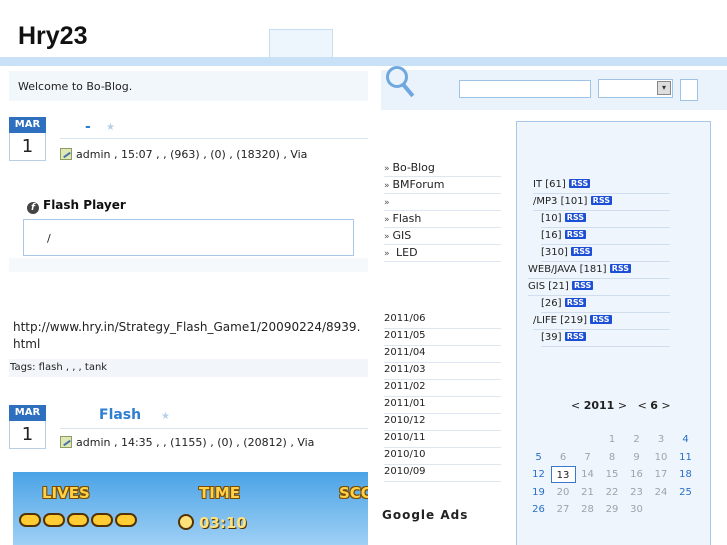 Image resolution: width=727 pixels, height=545 pixels. I want to click on archive-link: 2011/02, so click(442, 388).